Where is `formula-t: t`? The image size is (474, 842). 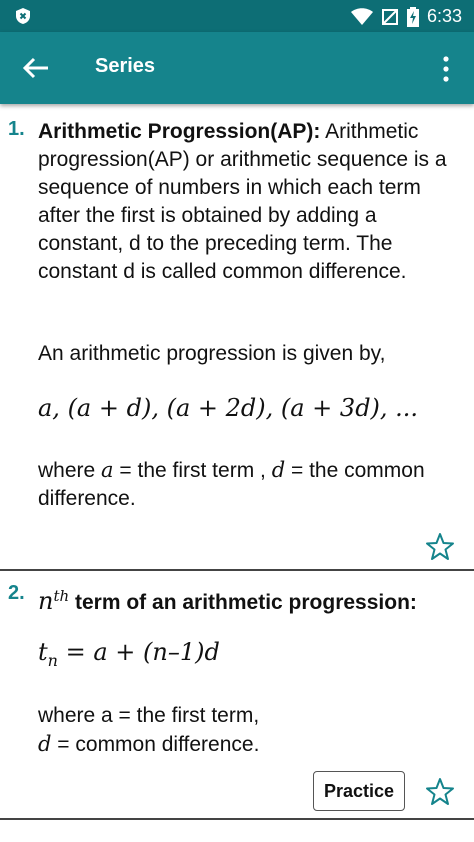
formula-t: t is located at coordinates (43, 652).